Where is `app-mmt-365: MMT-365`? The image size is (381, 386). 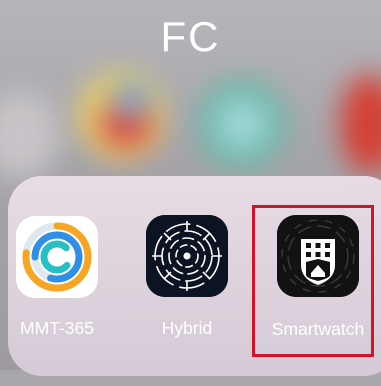
app-mmt-365: MMT-365 is located at coordinates (57, 301).